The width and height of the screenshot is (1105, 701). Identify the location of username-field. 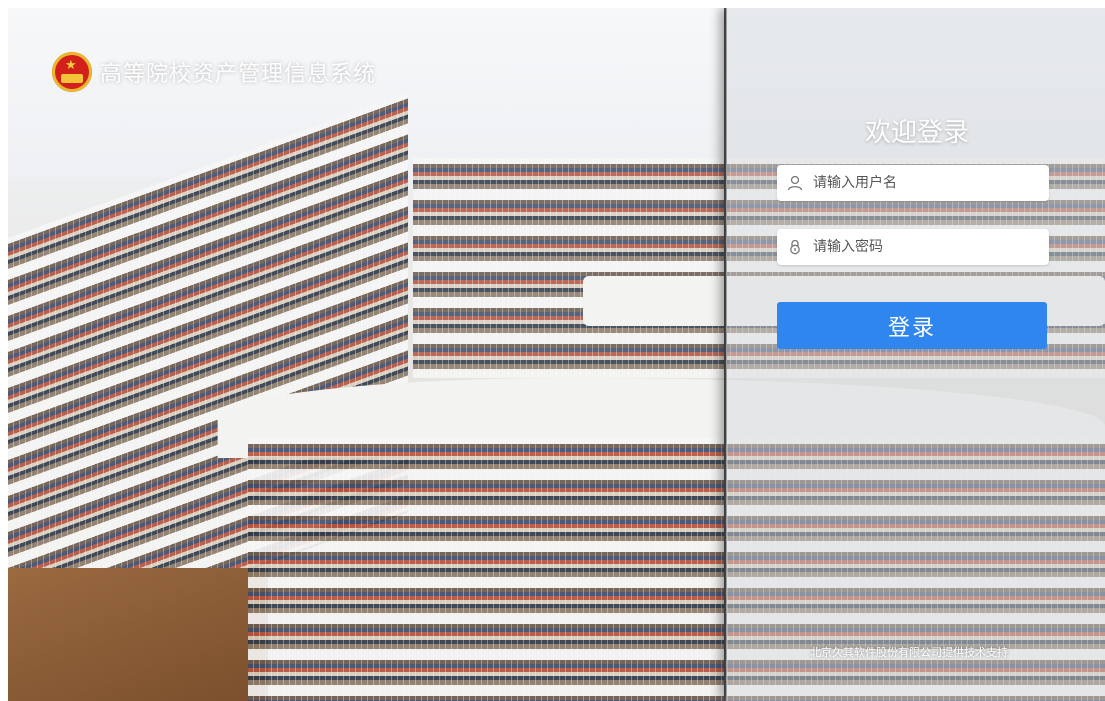
(913, 183).